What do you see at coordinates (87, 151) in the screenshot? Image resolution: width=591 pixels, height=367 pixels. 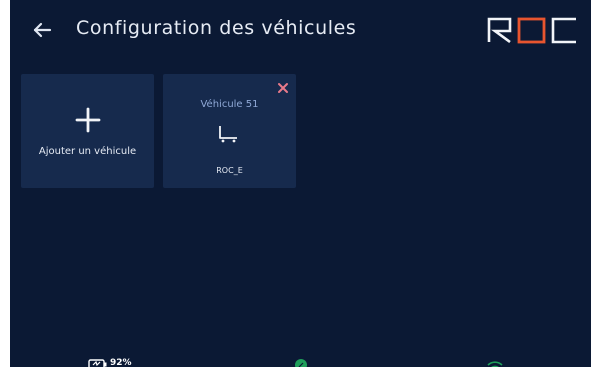 I see `add-vehicle-label: Ajouter un véhicule` at bounding box center [87, 151].